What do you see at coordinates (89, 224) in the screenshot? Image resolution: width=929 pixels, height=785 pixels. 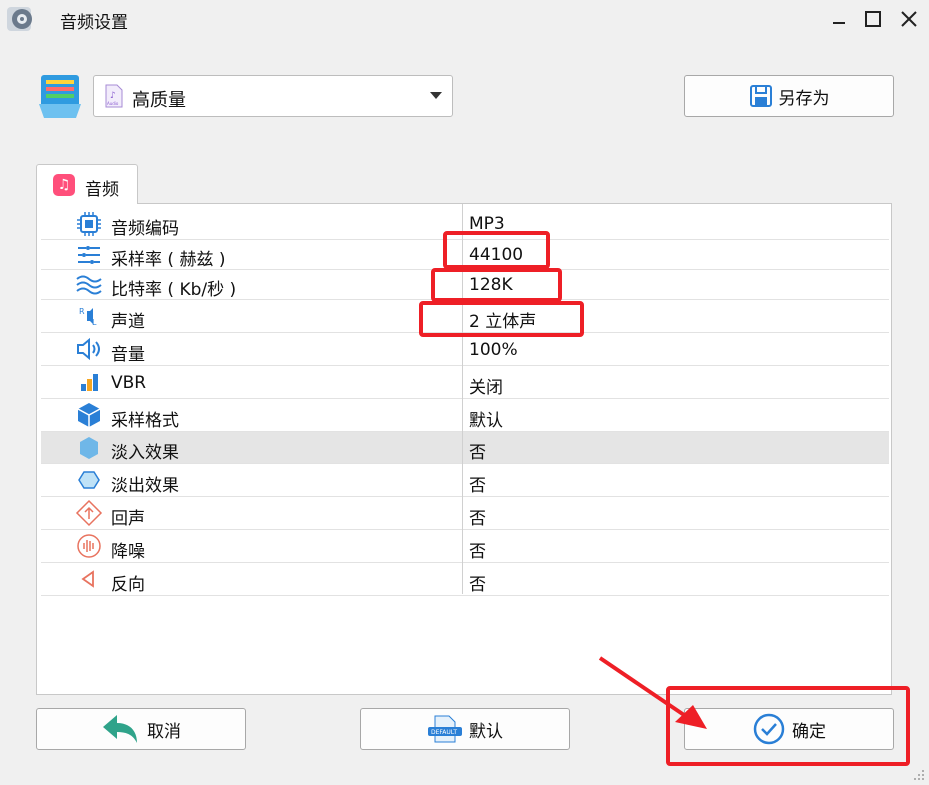 I see `chip-icon` at bounding box center [89, 224].